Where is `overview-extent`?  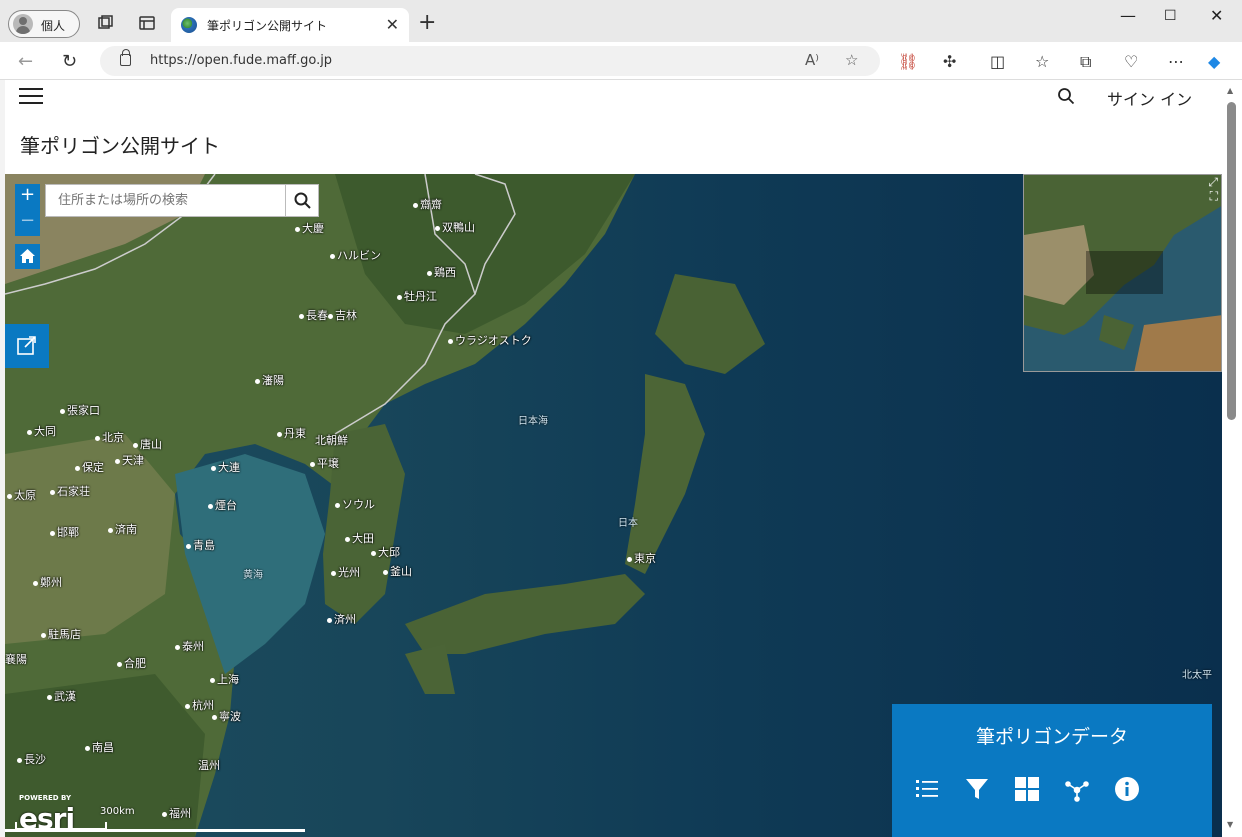
overview-extent is located at coordinates (1124, 272).